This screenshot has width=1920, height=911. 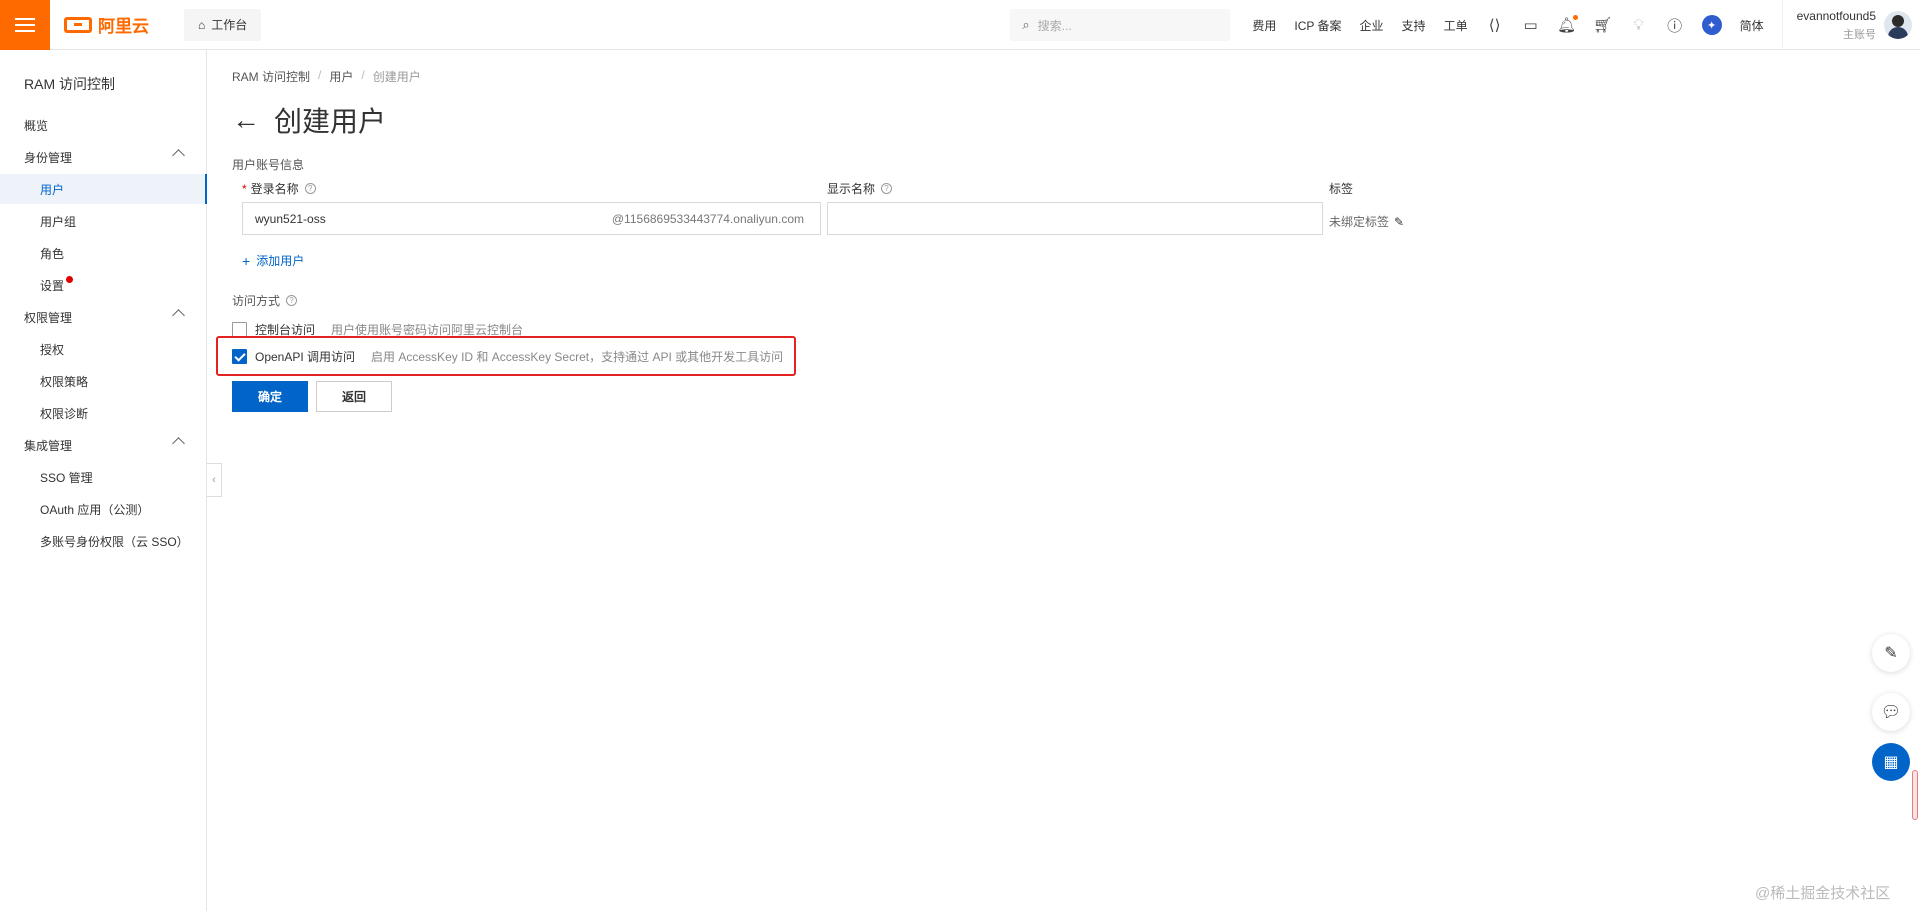 What do you see at coordinates (396, 77) in the screenshot?
I see `breadcrumb-current: 创建用户` at bounding box center [396, 77].